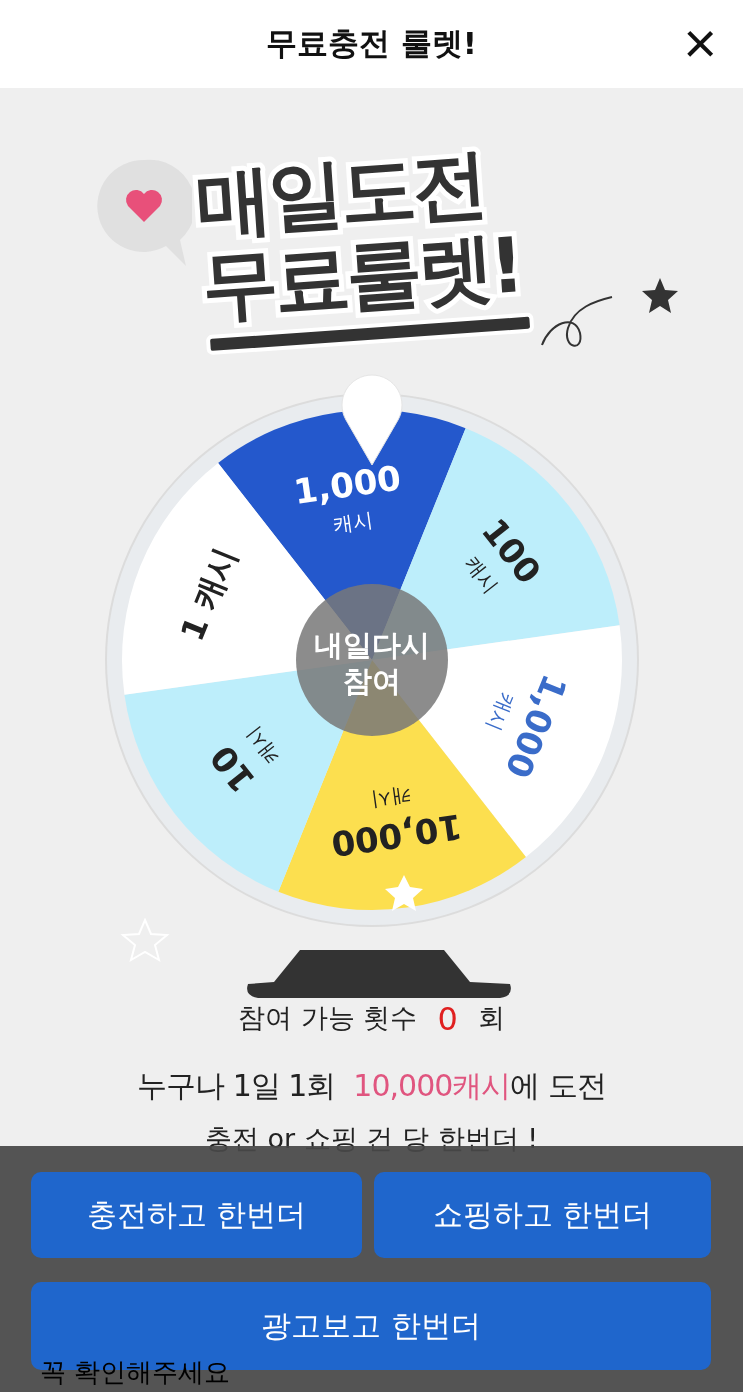 The image size is (743, 1392). I want to click on page-title: 무료충전 룰렛!, so click(371, 43).